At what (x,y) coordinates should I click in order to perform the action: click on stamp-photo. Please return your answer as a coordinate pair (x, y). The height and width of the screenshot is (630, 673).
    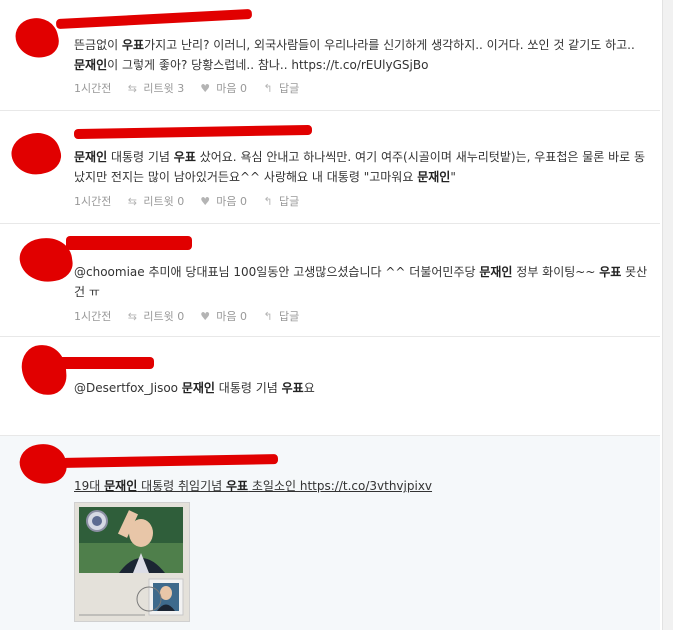
    Looking at the image, I should click on (132, 562).